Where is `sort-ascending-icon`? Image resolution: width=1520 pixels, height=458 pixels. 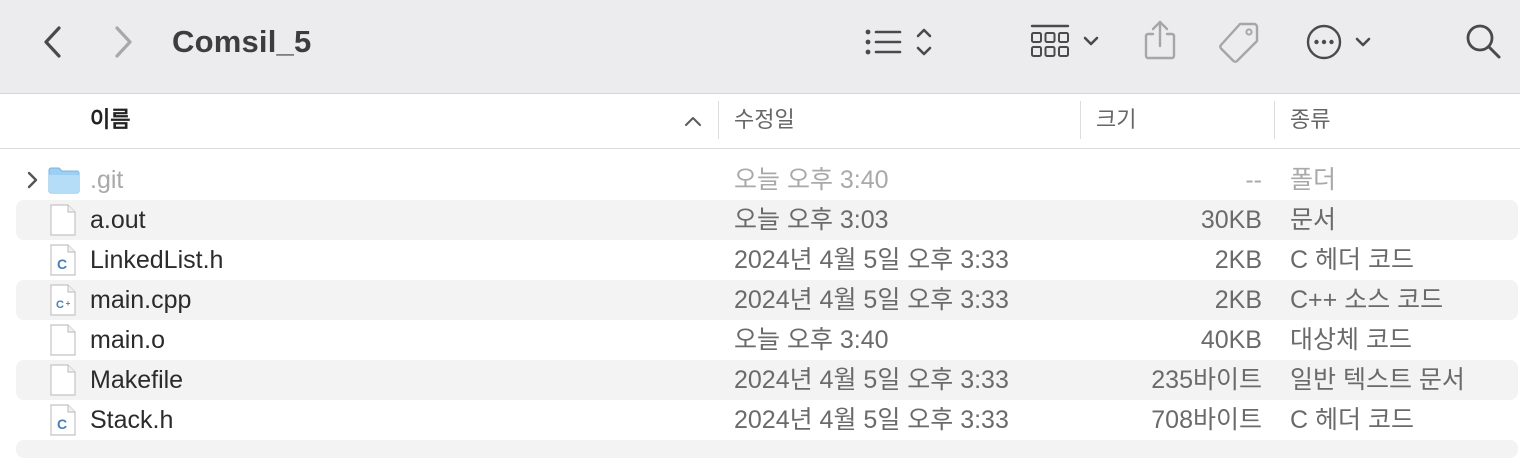
sort-ascending-icon is located at coordinates (693, 121).